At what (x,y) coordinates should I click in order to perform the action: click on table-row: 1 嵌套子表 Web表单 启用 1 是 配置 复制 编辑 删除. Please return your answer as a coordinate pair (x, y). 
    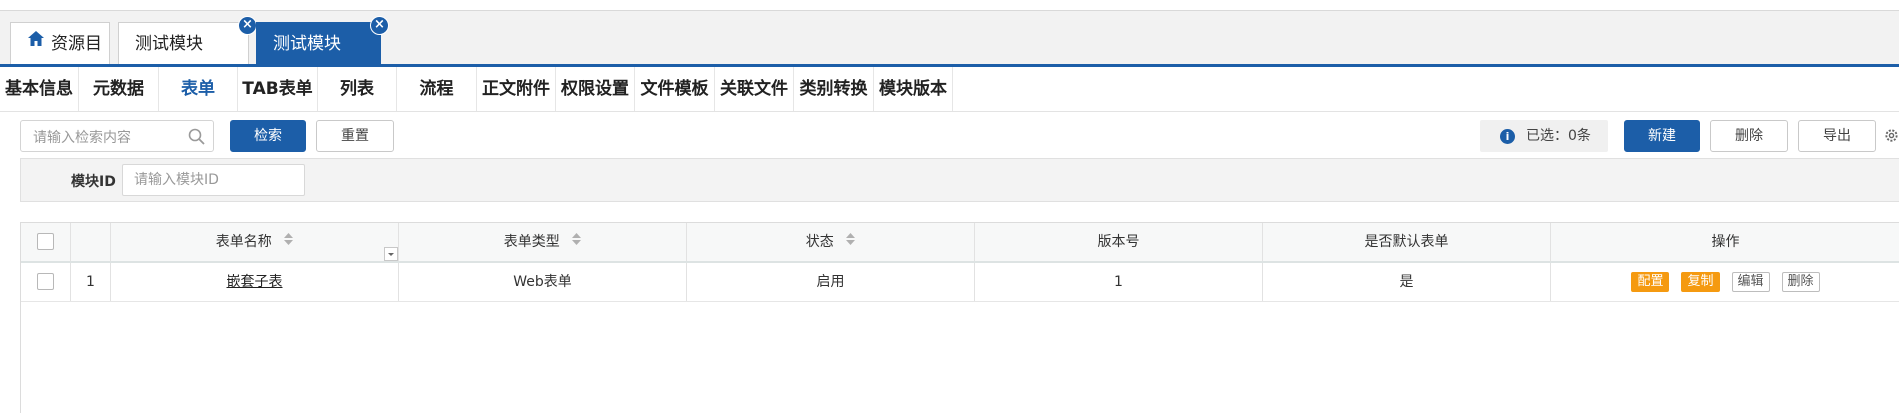
    Looking at the image, I should click on (960, 282).